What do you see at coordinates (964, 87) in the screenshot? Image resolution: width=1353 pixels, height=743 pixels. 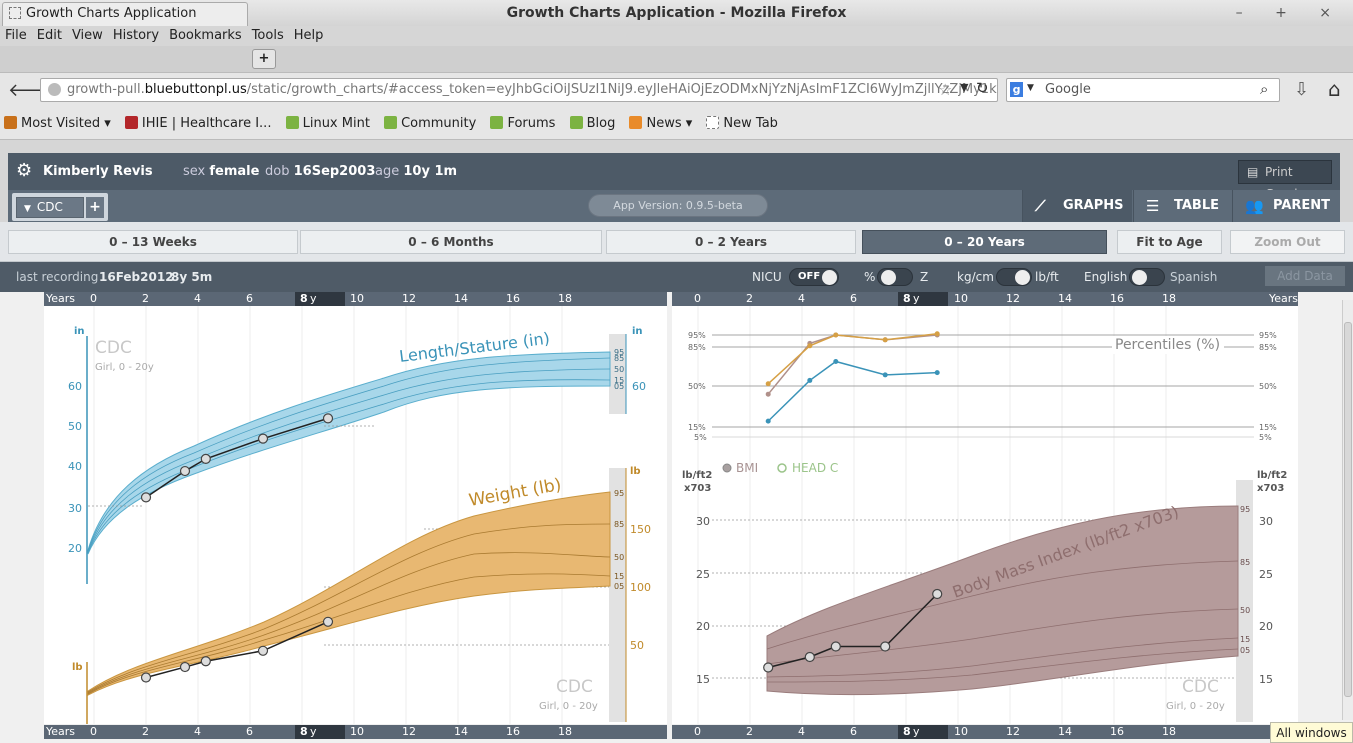 I see `url-dropdown-icon: ▼` at bounding box center [964, 87].